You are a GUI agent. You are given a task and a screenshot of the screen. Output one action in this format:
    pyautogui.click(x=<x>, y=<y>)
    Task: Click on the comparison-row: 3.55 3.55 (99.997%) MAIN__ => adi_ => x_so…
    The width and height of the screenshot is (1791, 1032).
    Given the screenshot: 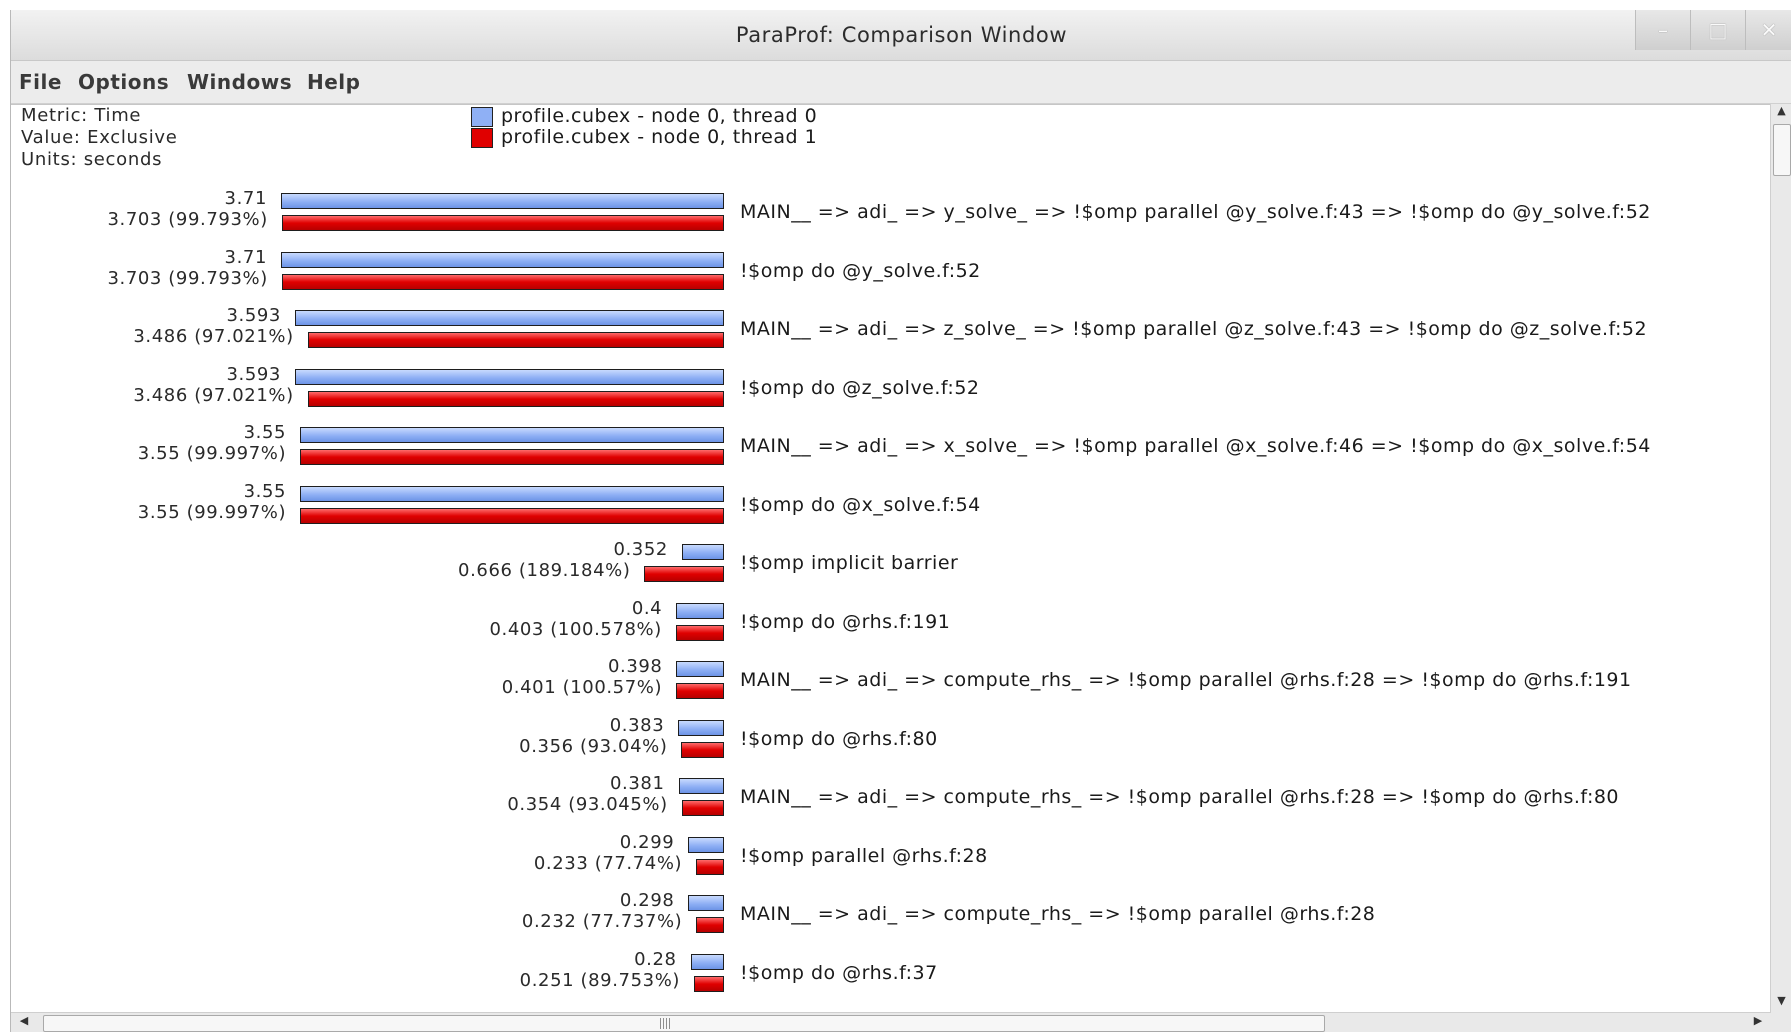 What is the action you would take?
    pyautogui.click(x=891, y=449)
    